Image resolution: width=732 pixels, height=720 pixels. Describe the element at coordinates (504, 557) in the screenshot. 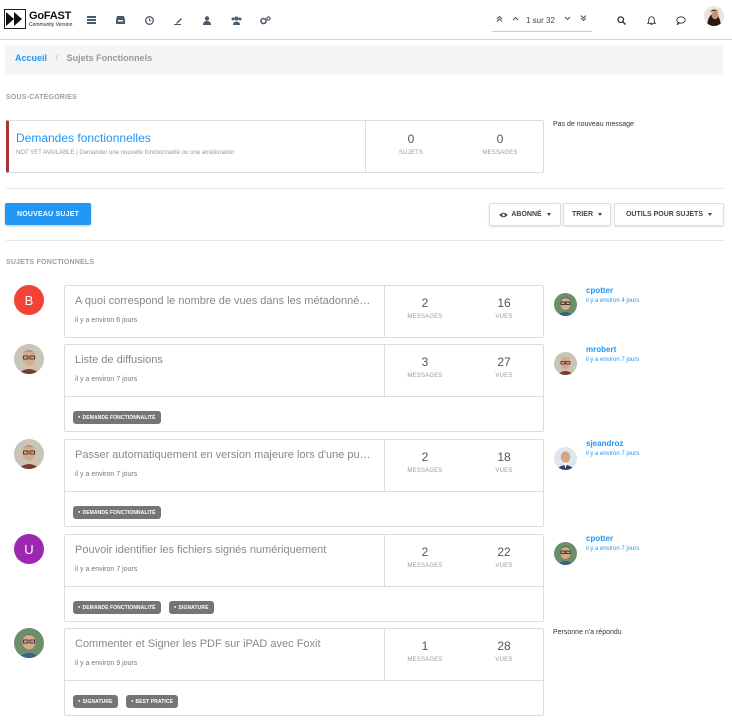

I see `views-stat: 22 VUES` at that location.